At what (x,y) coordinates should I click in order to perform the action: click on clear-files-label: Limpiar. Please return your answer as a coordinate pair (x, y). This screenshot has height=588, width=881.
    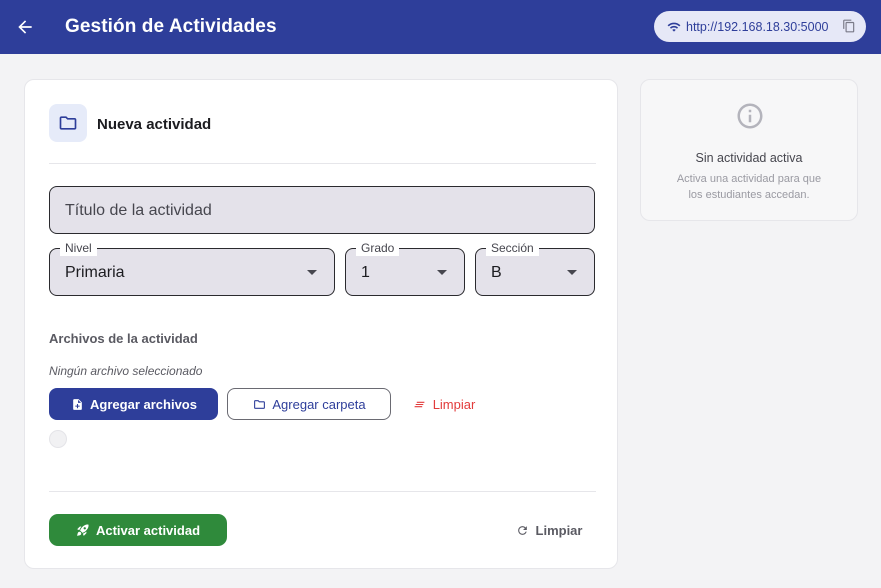
    Looking at the image, I should click on (454, 404).